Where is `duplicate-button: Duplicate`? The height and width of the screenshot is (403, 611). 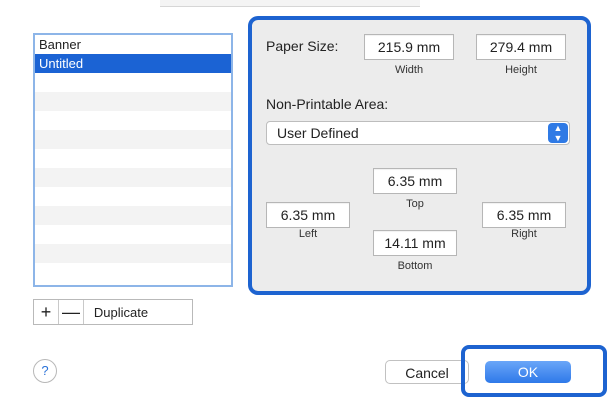
duplicate-button: Duplicate is located at coordinates (121, 312).